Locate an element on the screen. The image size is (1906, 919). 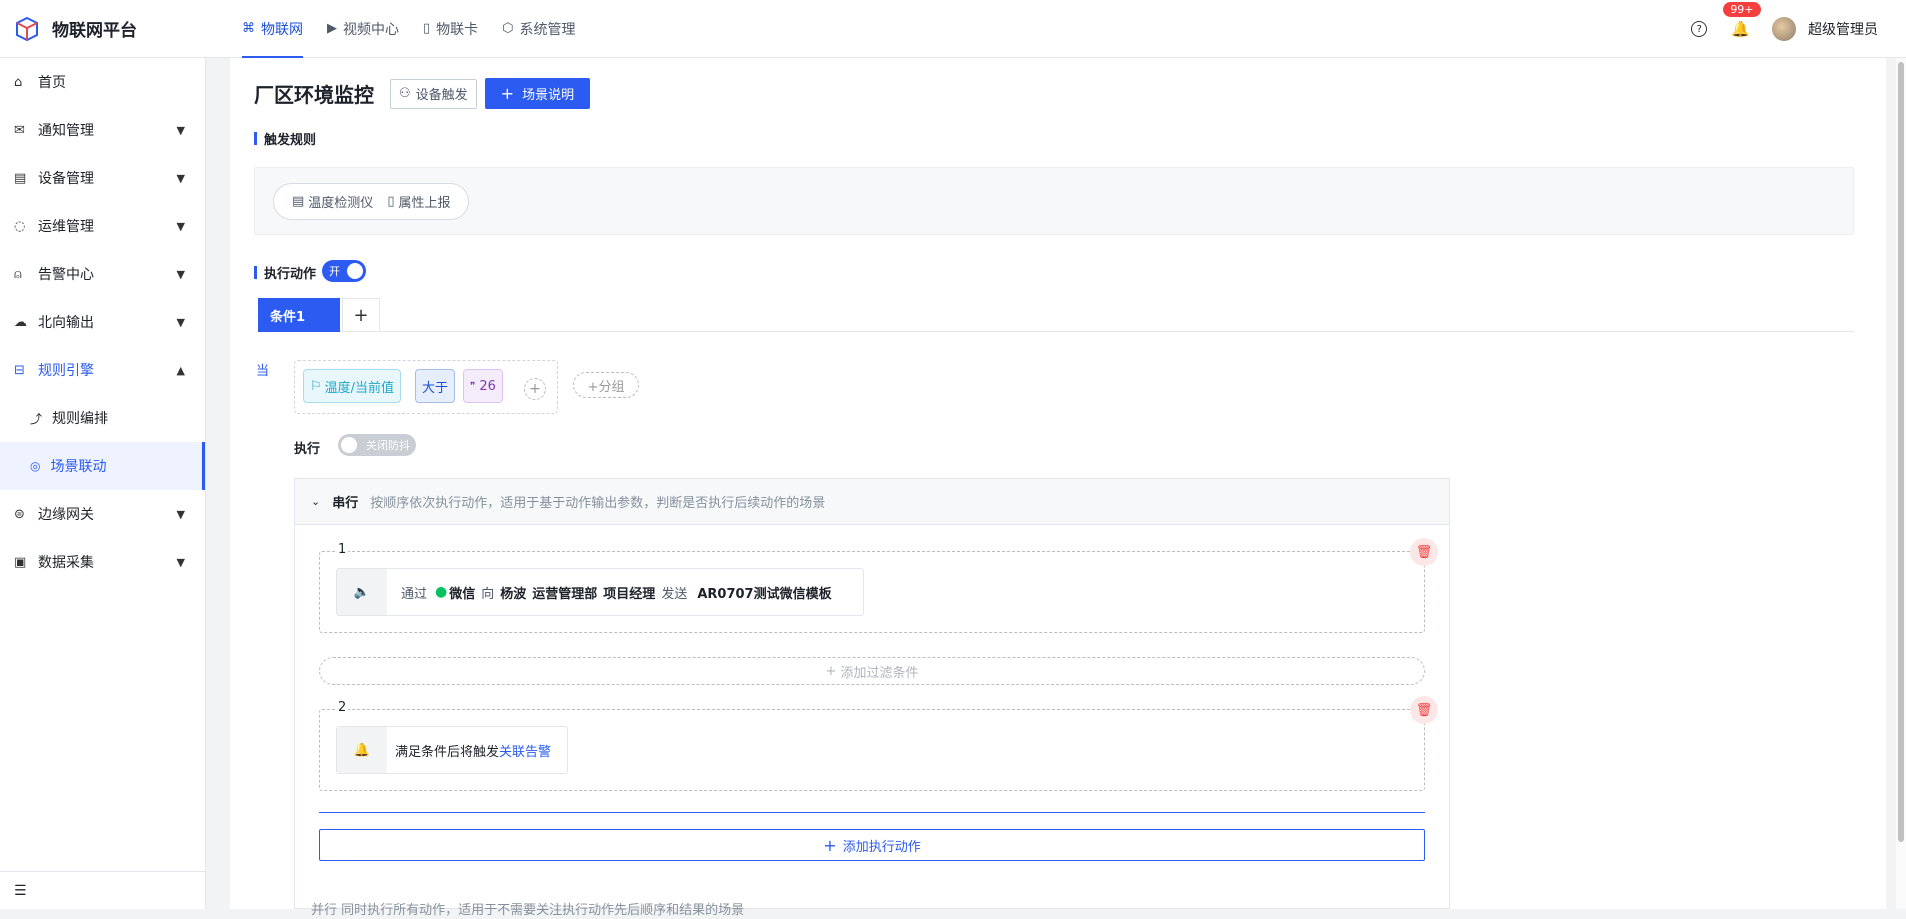
sidebar-item-label: 告警中心 is located at coordinates (66, 275).